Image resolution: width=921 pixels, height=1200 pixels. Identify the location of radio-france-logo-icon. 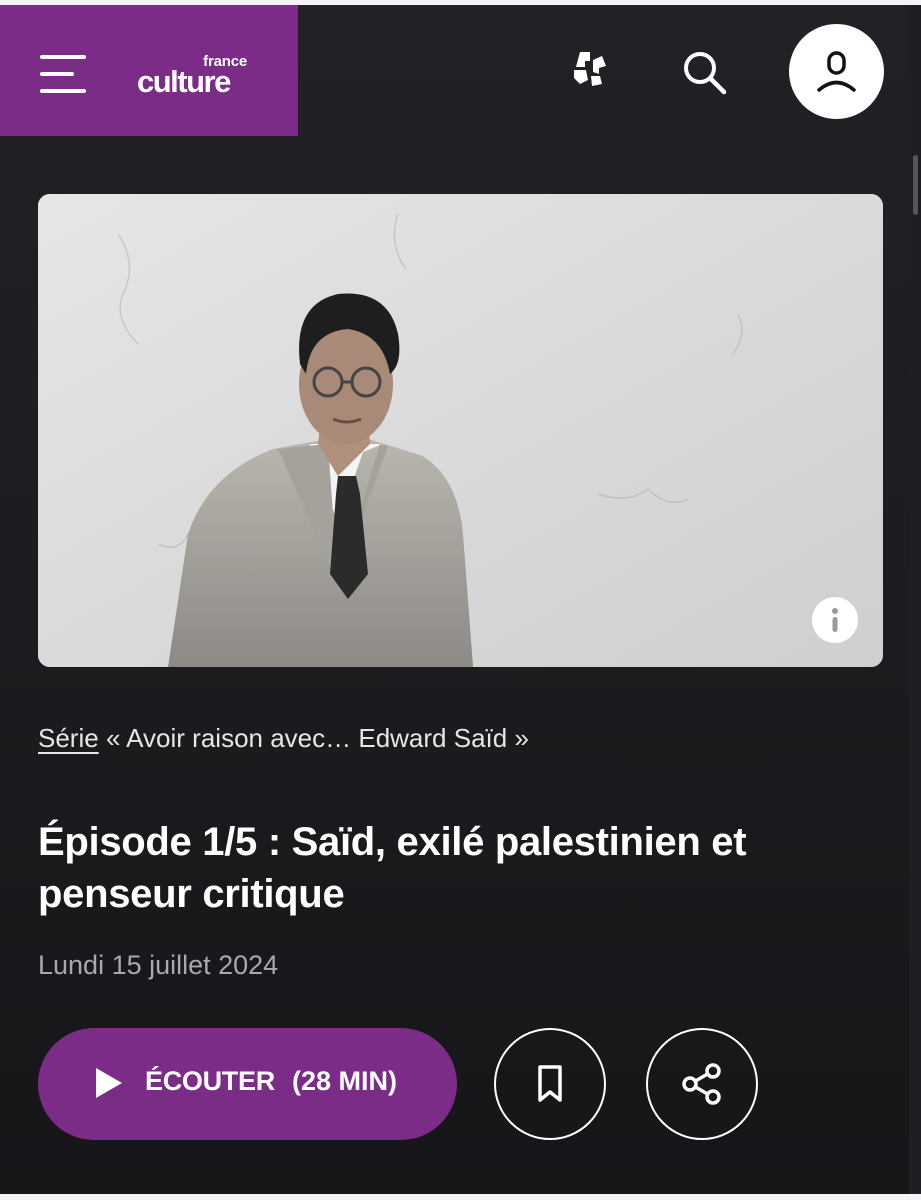
(590, 68).